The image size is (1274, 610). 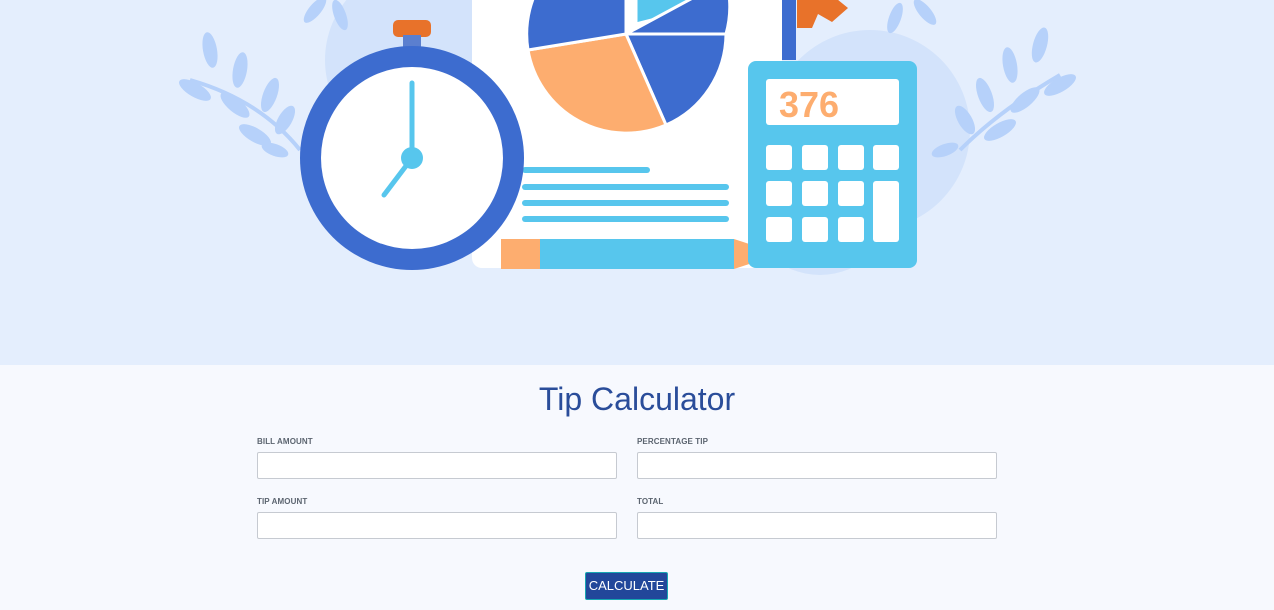 I want to click on tip-amount-label: TIP AMOUNT, so click(x=282, y=501).